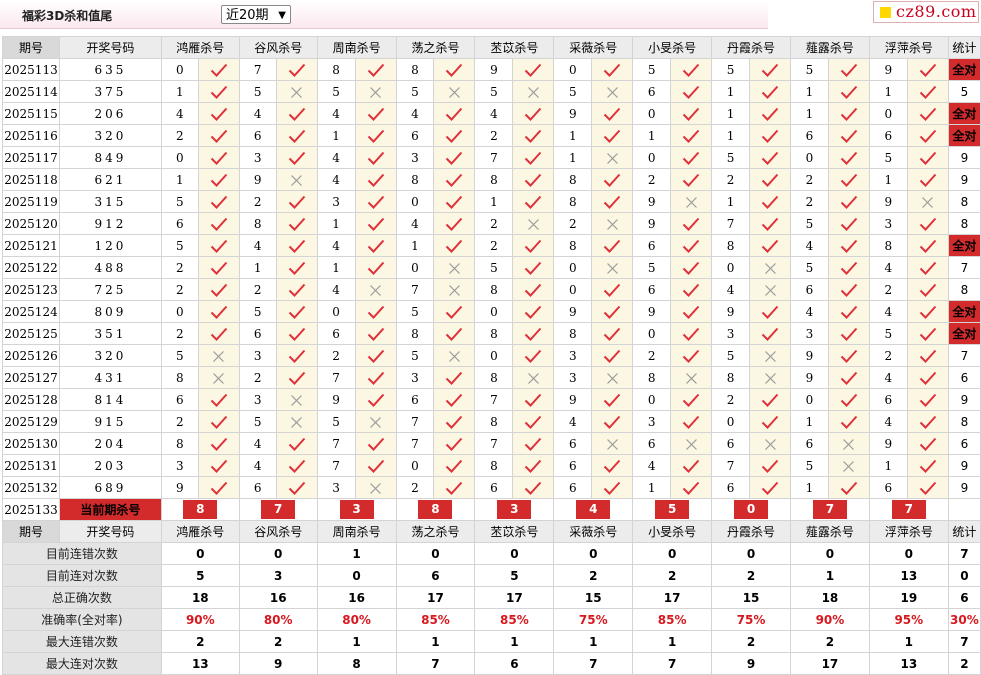 This screenshot has height=675, width=981. Describe the element at coordinates (256, 14) in the screenshot. I see `period-select: 近20期 ▼` at that location.